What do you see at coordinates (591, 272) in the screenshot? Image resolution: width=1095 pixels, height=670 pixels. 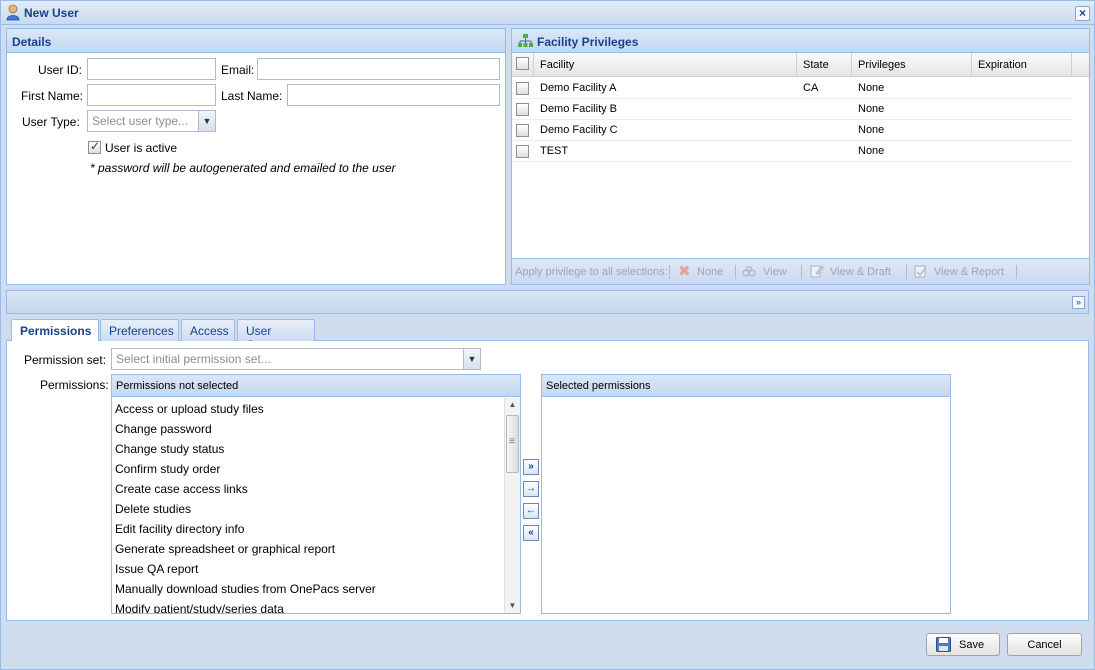 I see `apply-privilege-label: Apply privilege to all selections:` at bounding box center [591, 272].